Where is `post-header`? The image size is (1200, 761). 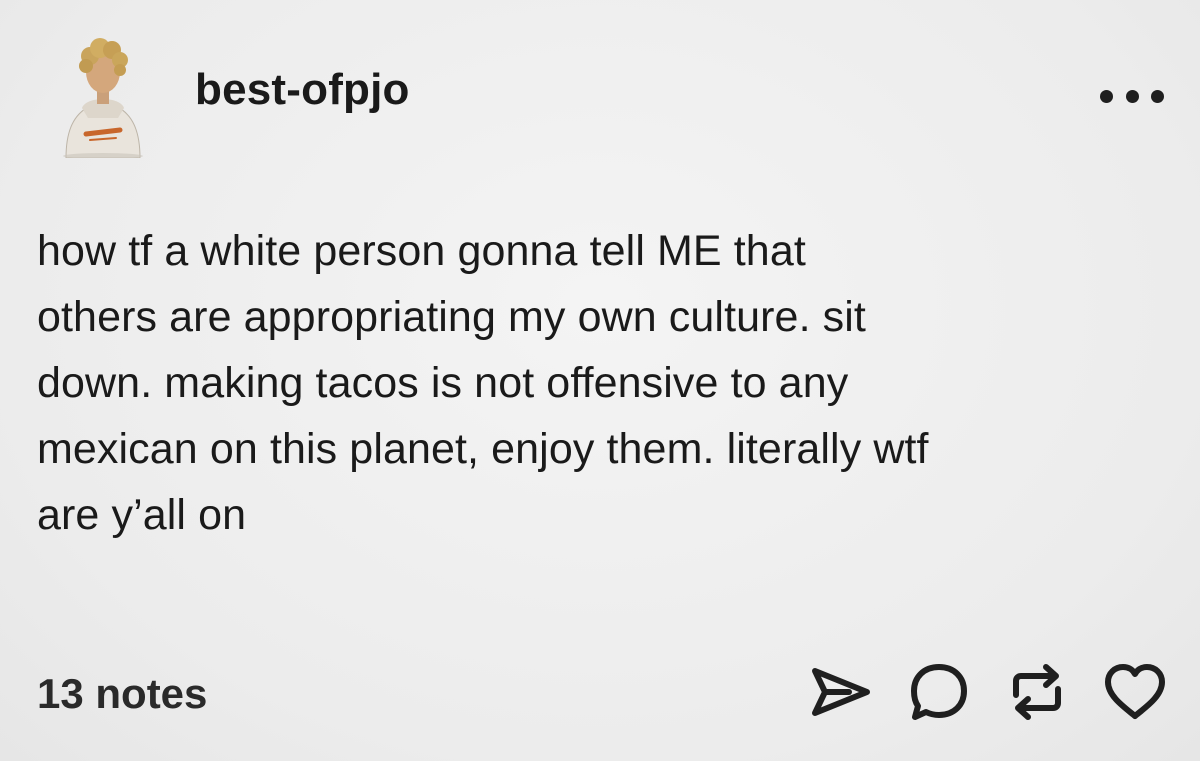
post-header is located at coordinates (103, 96).